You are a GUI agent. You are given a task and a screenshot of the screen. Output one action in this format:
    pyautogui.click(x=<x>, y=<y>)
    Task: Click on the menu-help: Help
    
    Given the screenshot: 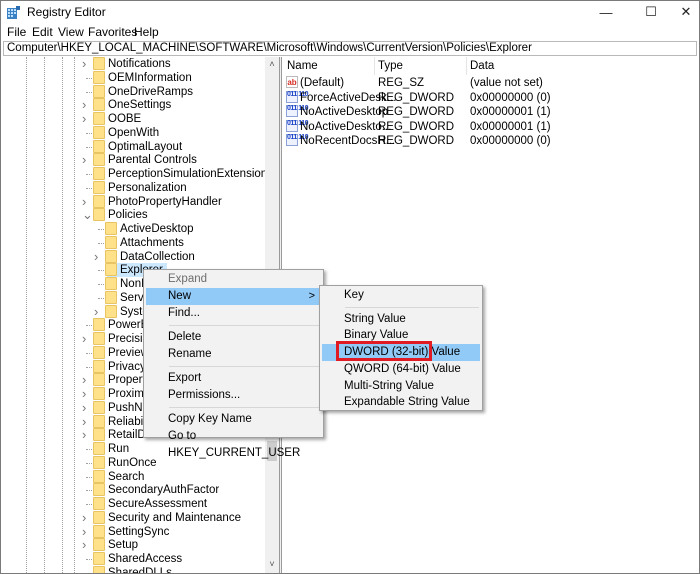 What is the action you would take?
    pyautogui.click(x=146, y=32)
    